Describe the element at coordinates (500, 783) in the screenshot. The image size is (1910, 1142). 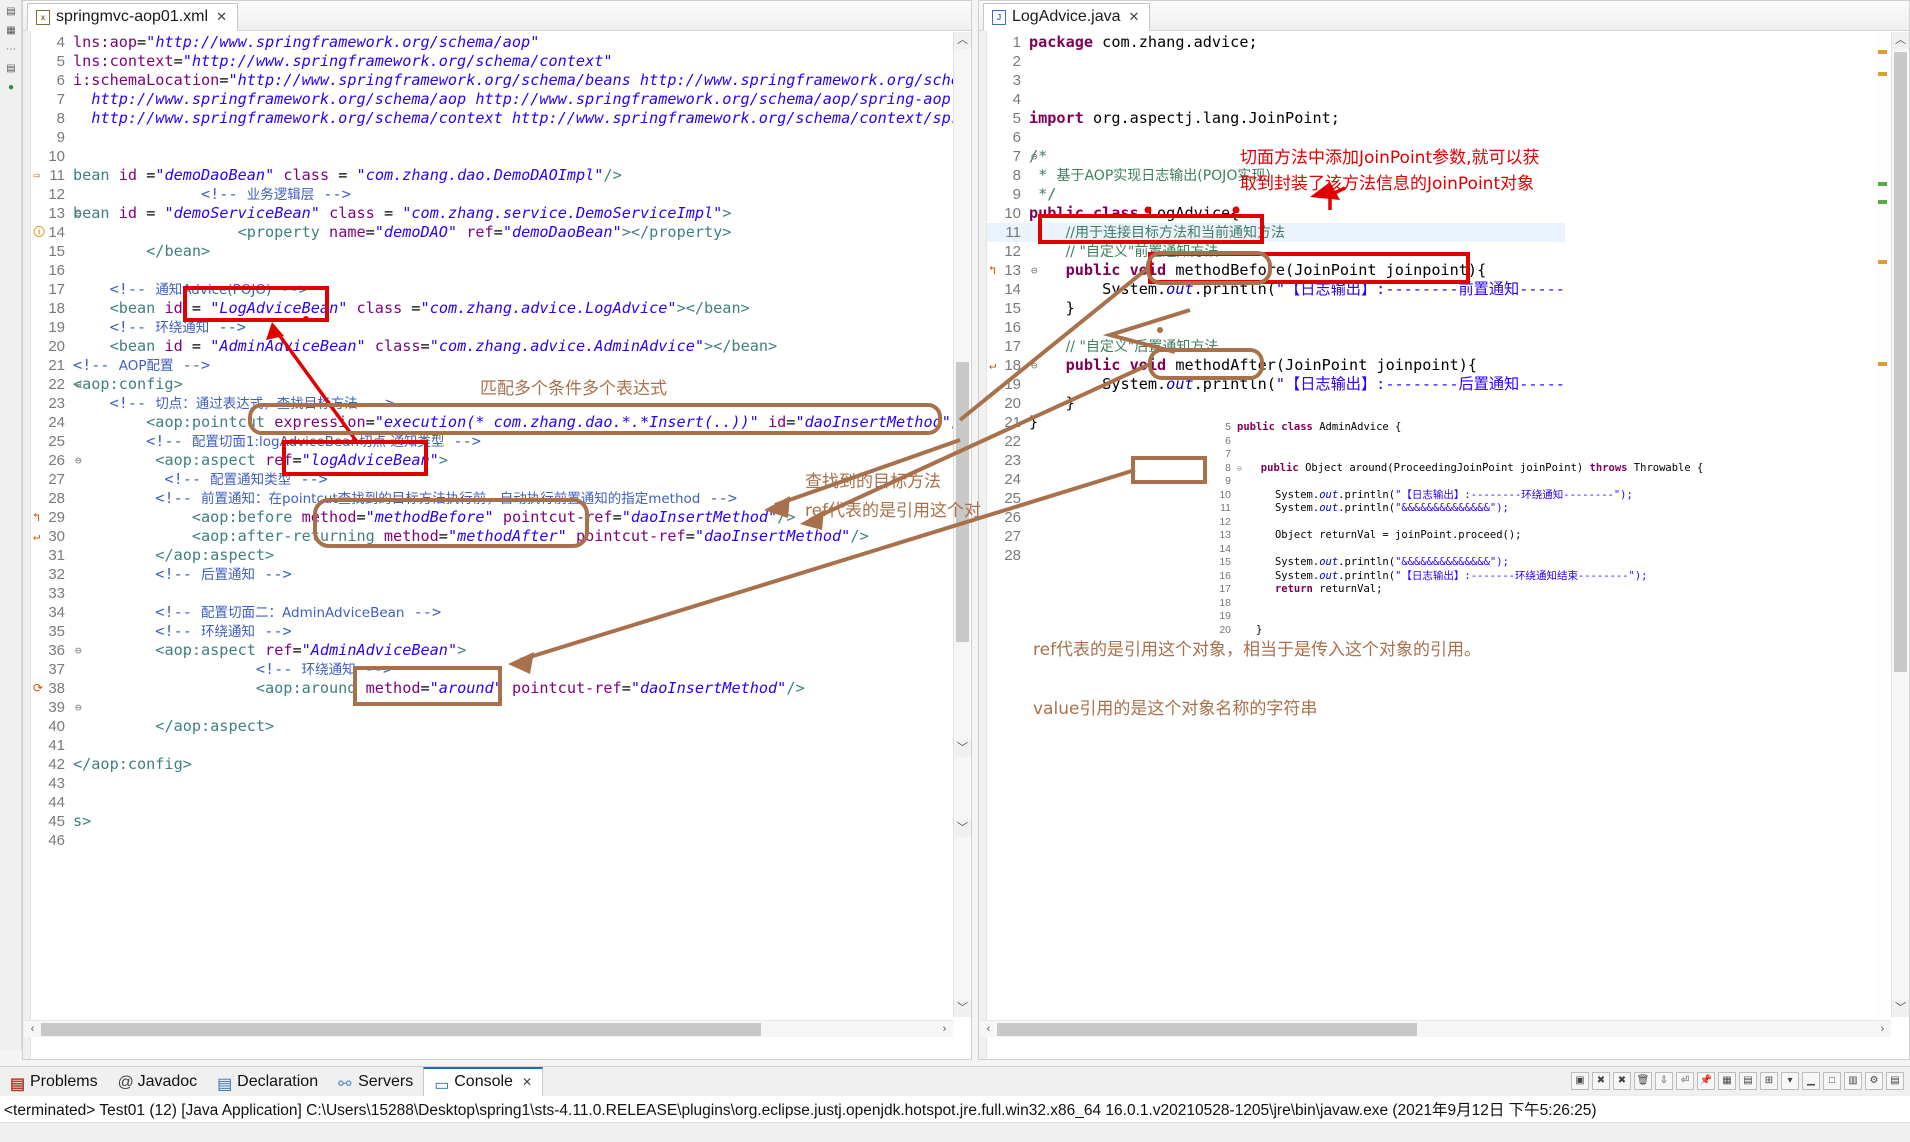
I see `code-line: 43` at that location.